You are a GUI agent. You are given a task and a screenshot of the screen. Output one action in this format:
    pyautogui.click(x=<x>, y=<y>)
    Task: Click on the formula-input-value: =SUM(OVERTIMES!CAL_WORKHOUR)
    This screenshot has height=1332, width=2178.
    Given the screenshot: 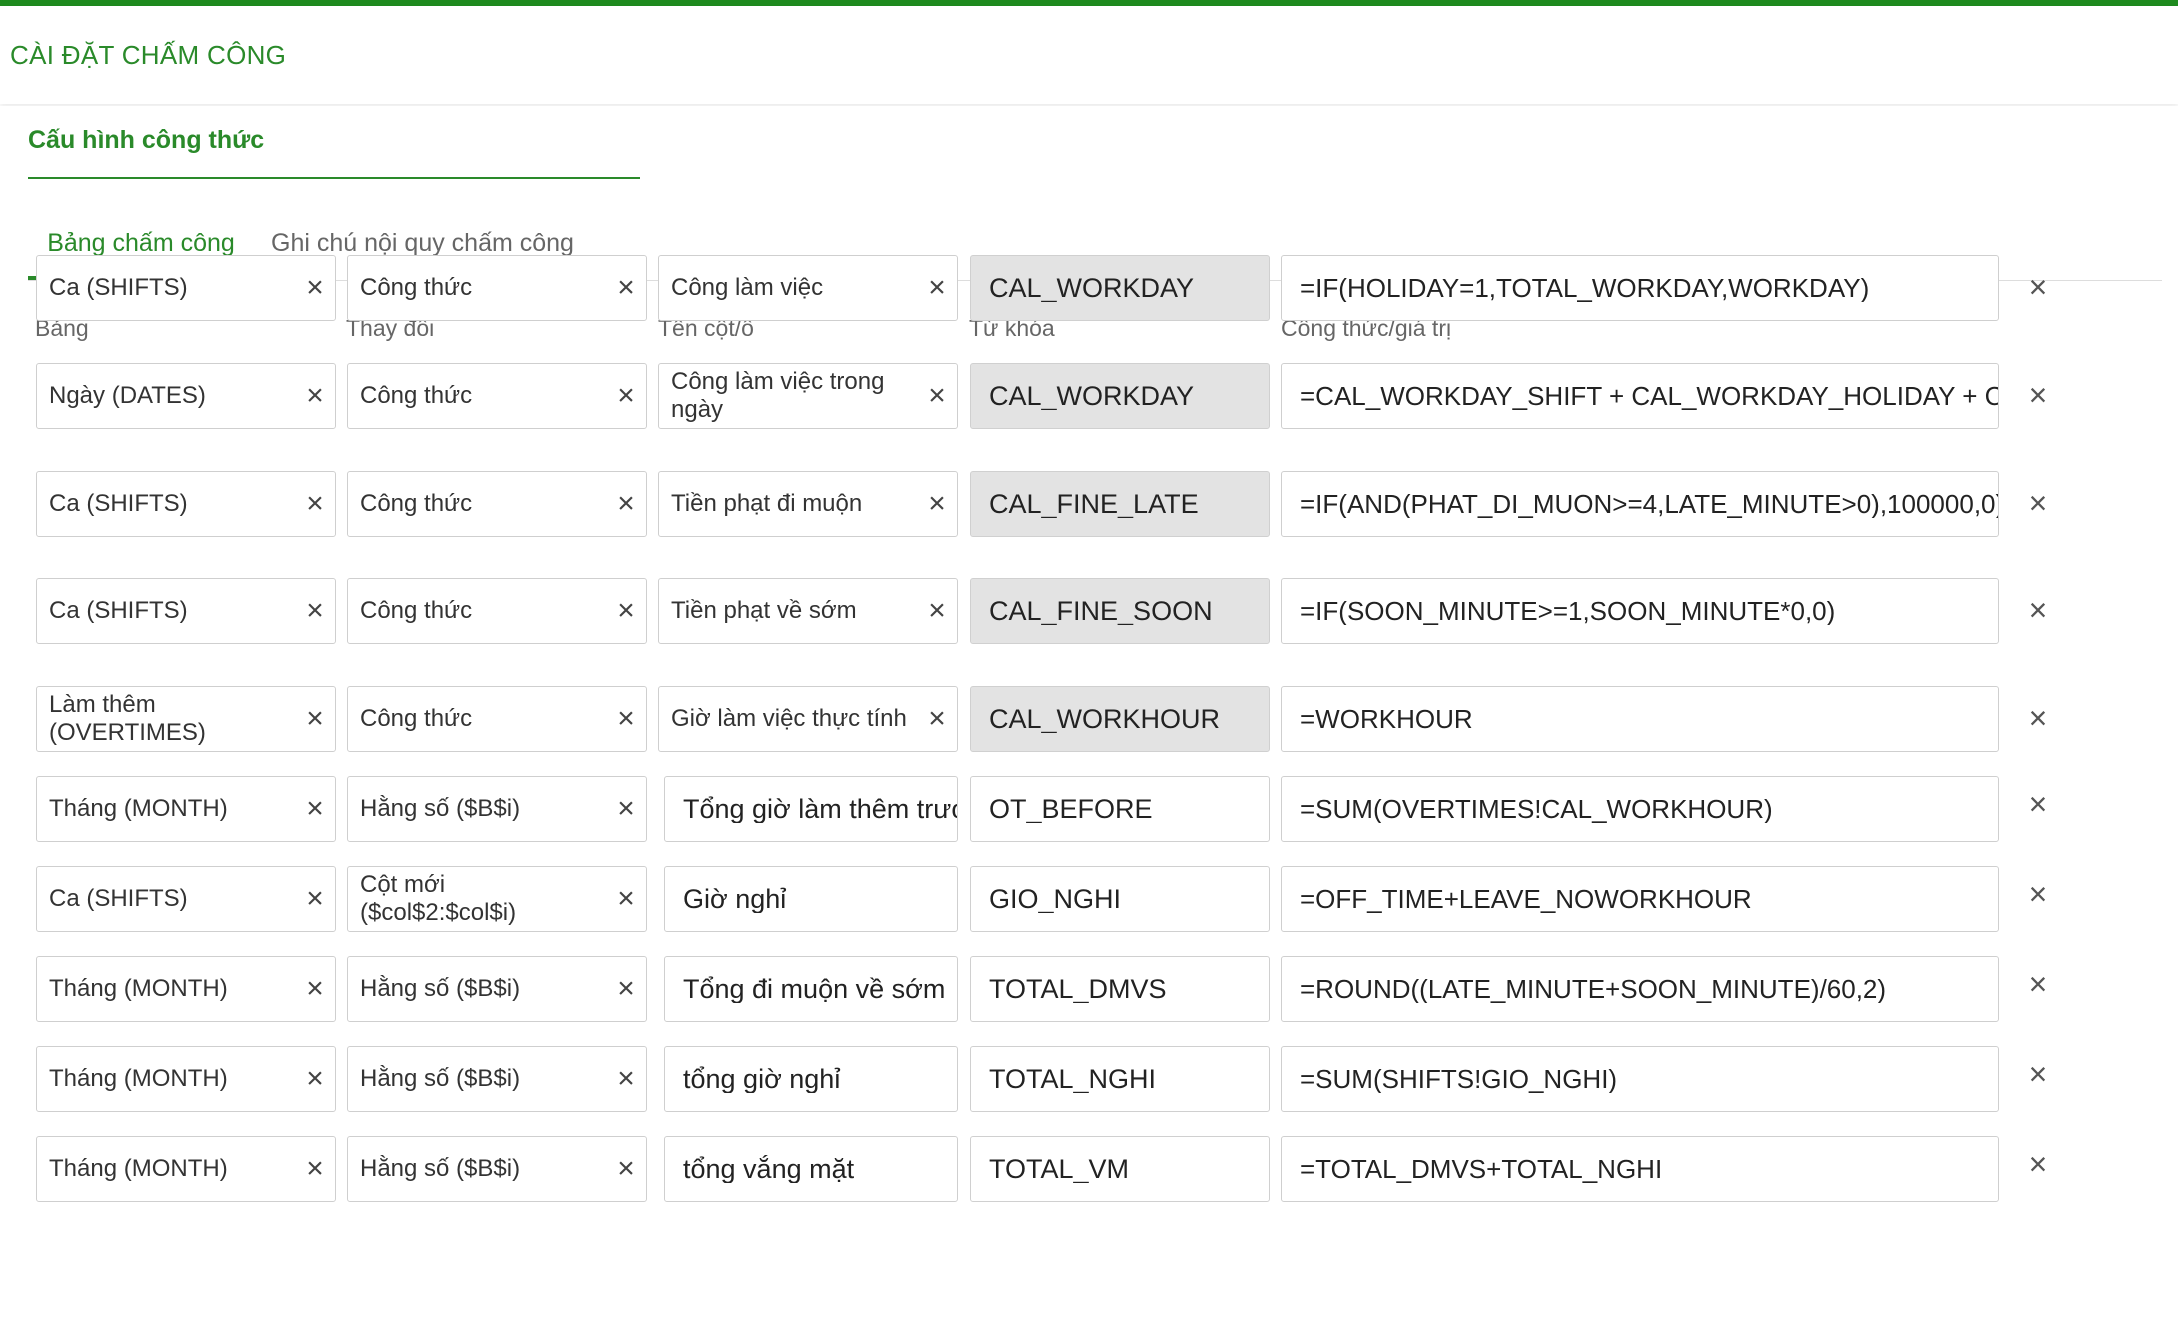 What is the action you would take?
    pyautogui.click(x=1536, y=809)
    